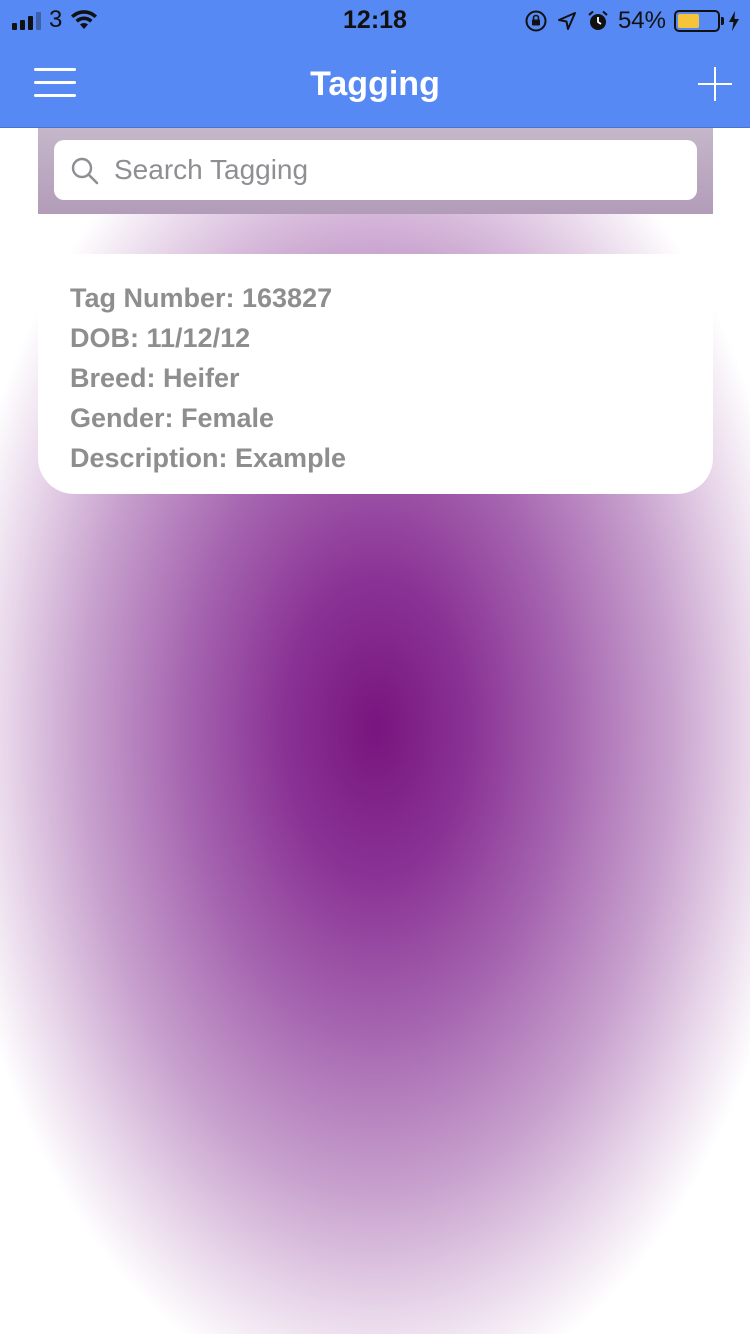  What do you see at coordinates (208, 458) in the screenshot?
I see `tag-description: Description: Example` at bounding box center [208, 458].